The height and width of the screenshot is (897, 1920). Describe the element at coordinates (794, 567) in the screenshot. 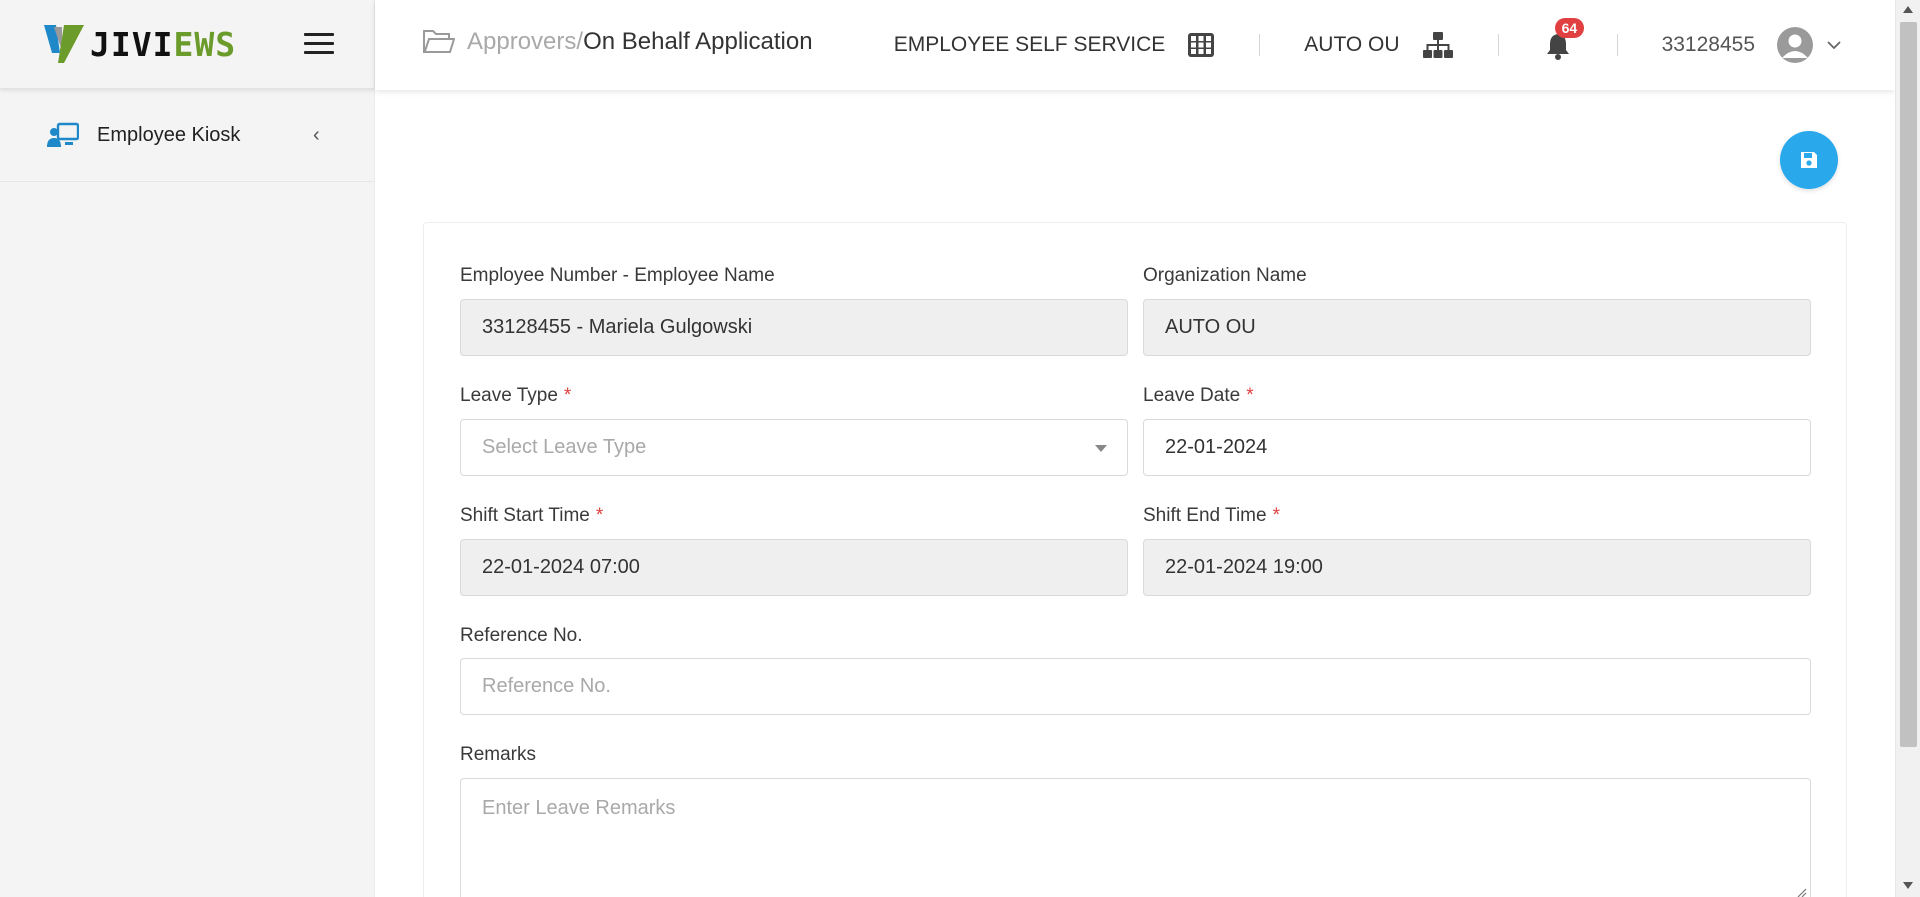

I see `shift-start-field: 22-01-2024 07:00` at that location.